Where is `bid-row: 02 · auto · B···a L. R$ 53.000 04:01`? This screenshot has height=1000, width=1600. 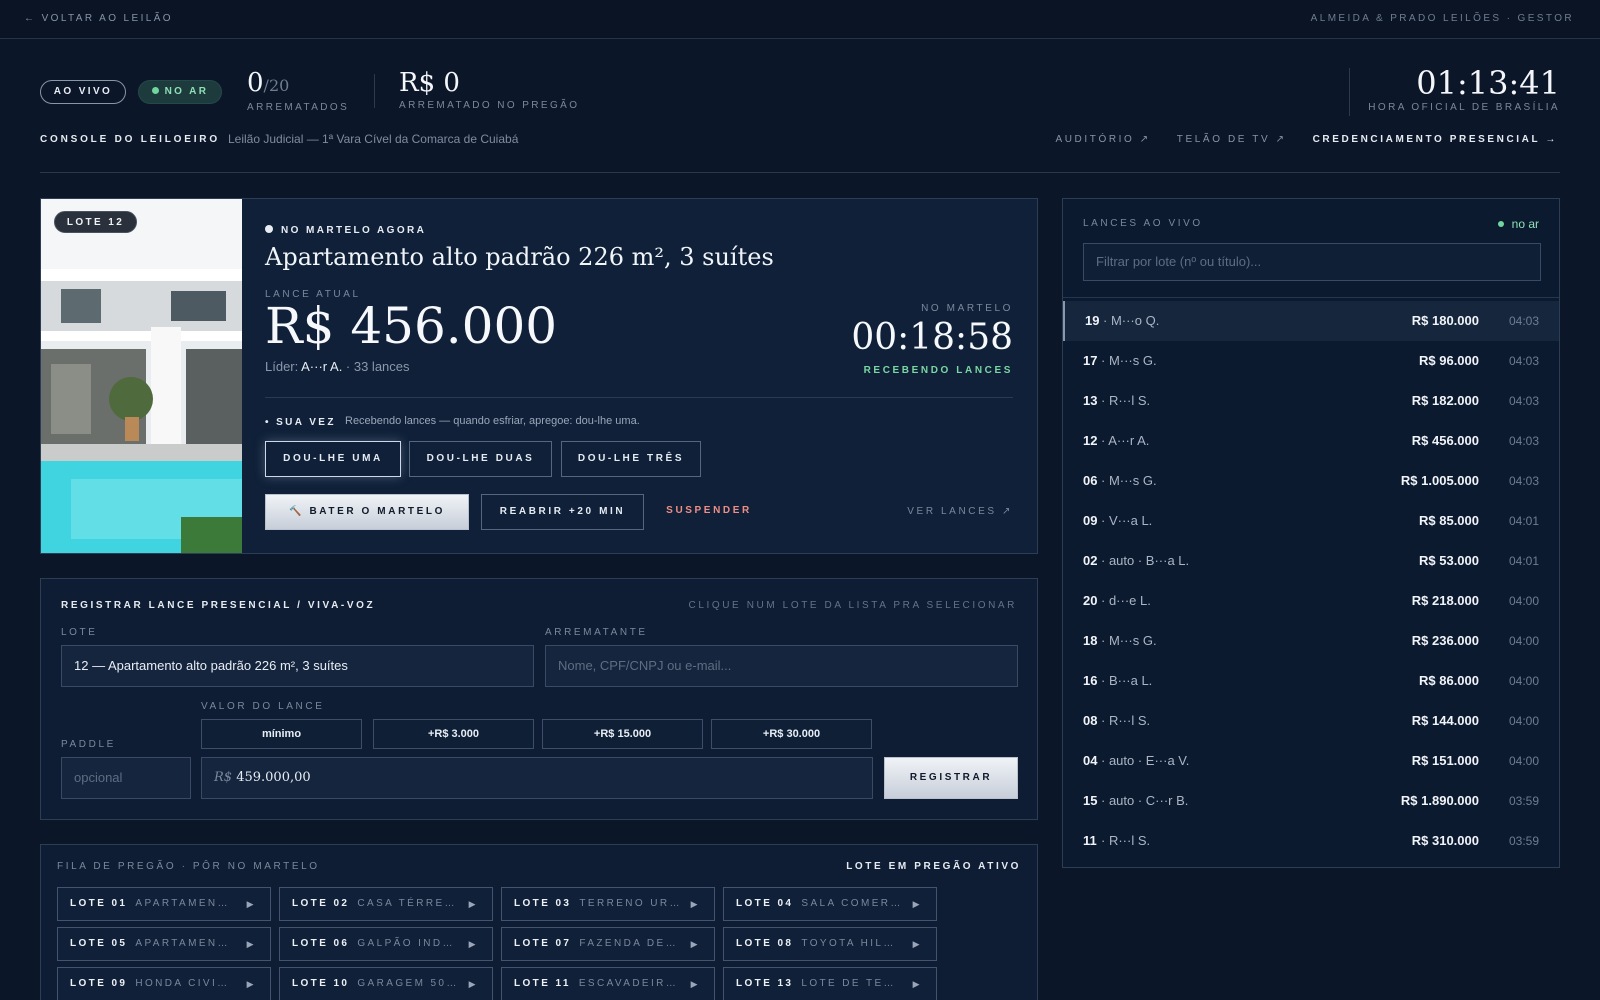 bid-row: 02 · auto · B···a L. R$ 53.000 04:01 is located at coordinates (1311, 561).